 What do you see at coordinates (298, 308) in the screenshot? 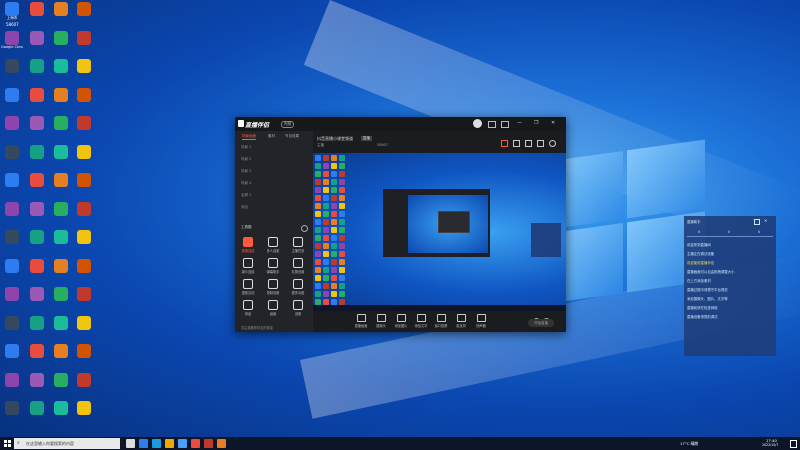
I see `tool-button: 设置` at bounding box center [298, 308].